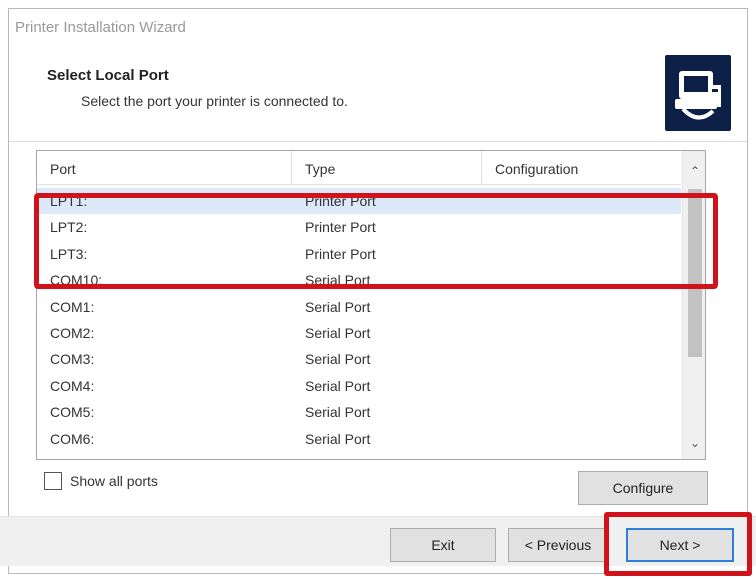  What do you see at coordinates (72, 359) in the screenshot?
I see `port-name-cell: COM3:` at bounding box center [72, 359].